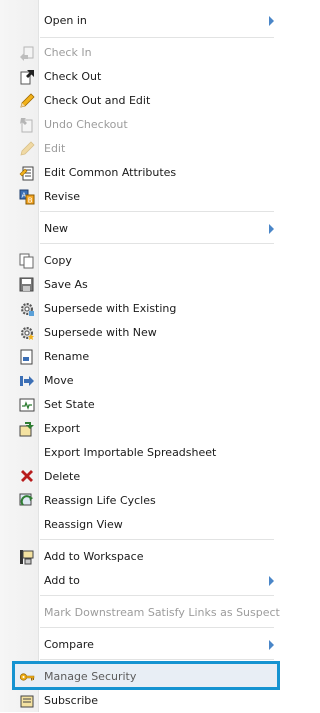 This screenshot has height=713, width=320. Describe the element at coordinates (26, 173) in the screenshot. I see `edit-attributes-icon` at that location.